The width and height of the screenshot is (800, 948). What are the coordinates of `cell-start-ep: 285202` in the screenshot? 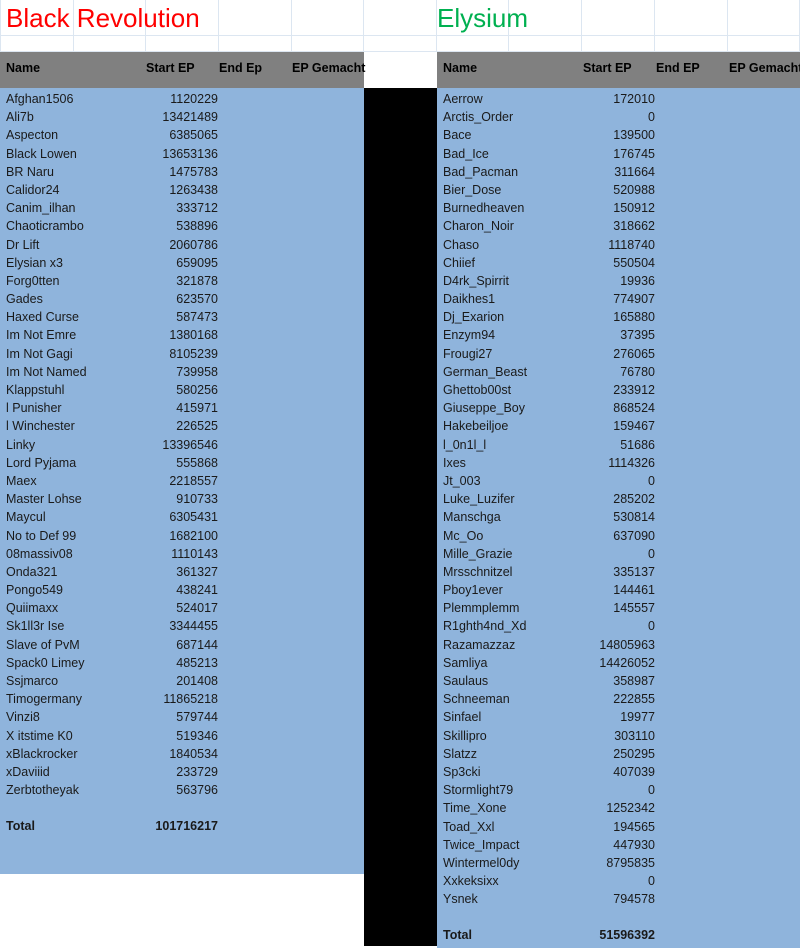 It's located at (589, 499).